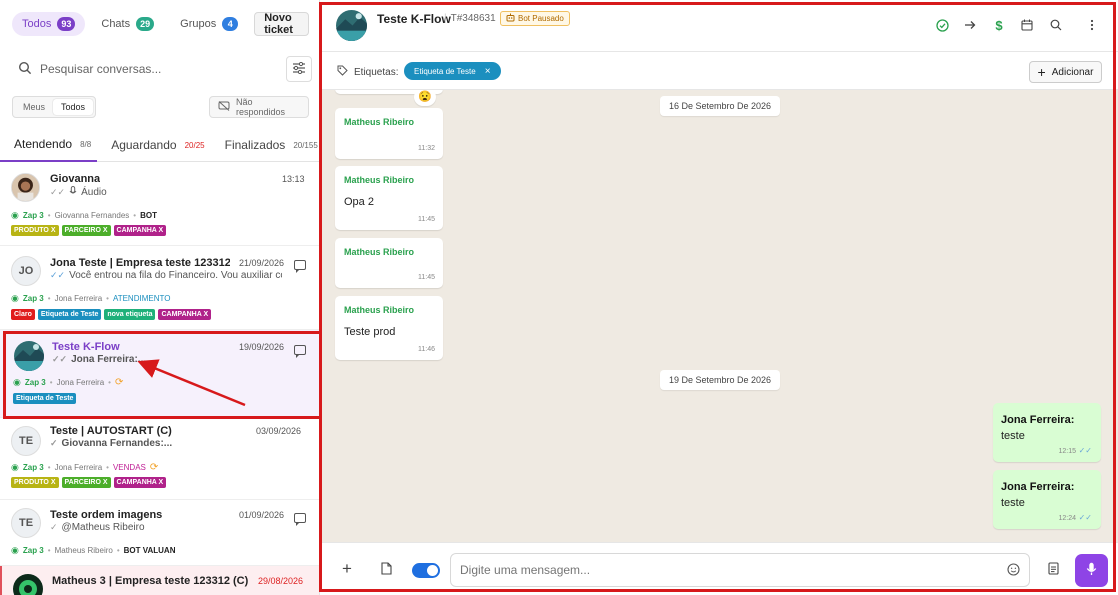  I want to click on emoji-icon, so click(1013, 571).